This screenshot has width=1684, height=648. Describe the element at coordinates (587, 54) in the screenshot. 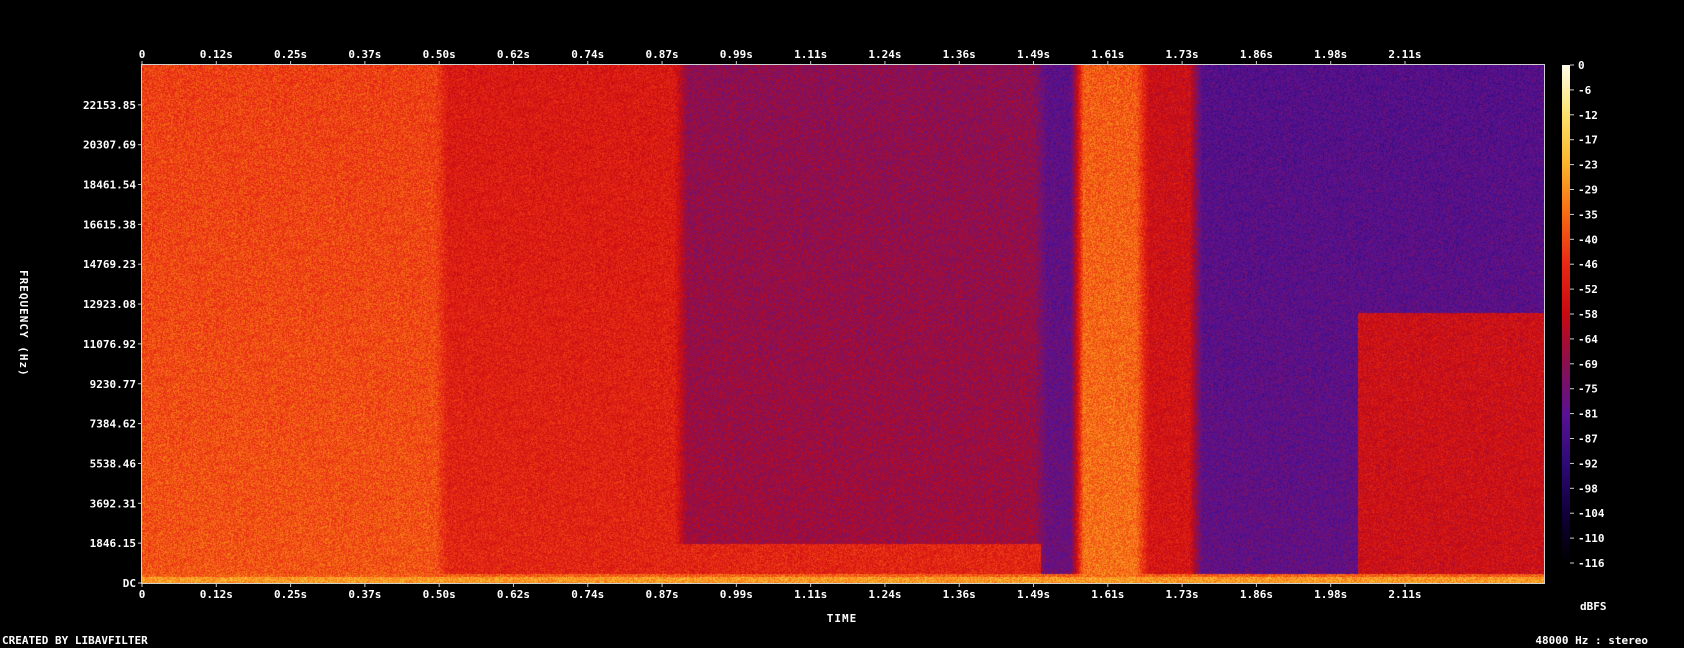

I see `x-tick-label-top: 0.74s` at that location.